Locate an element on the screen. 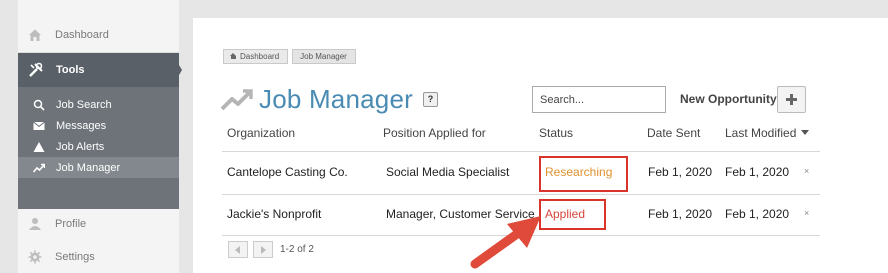  status-badge: Applied is located at coordinates (565, 214).